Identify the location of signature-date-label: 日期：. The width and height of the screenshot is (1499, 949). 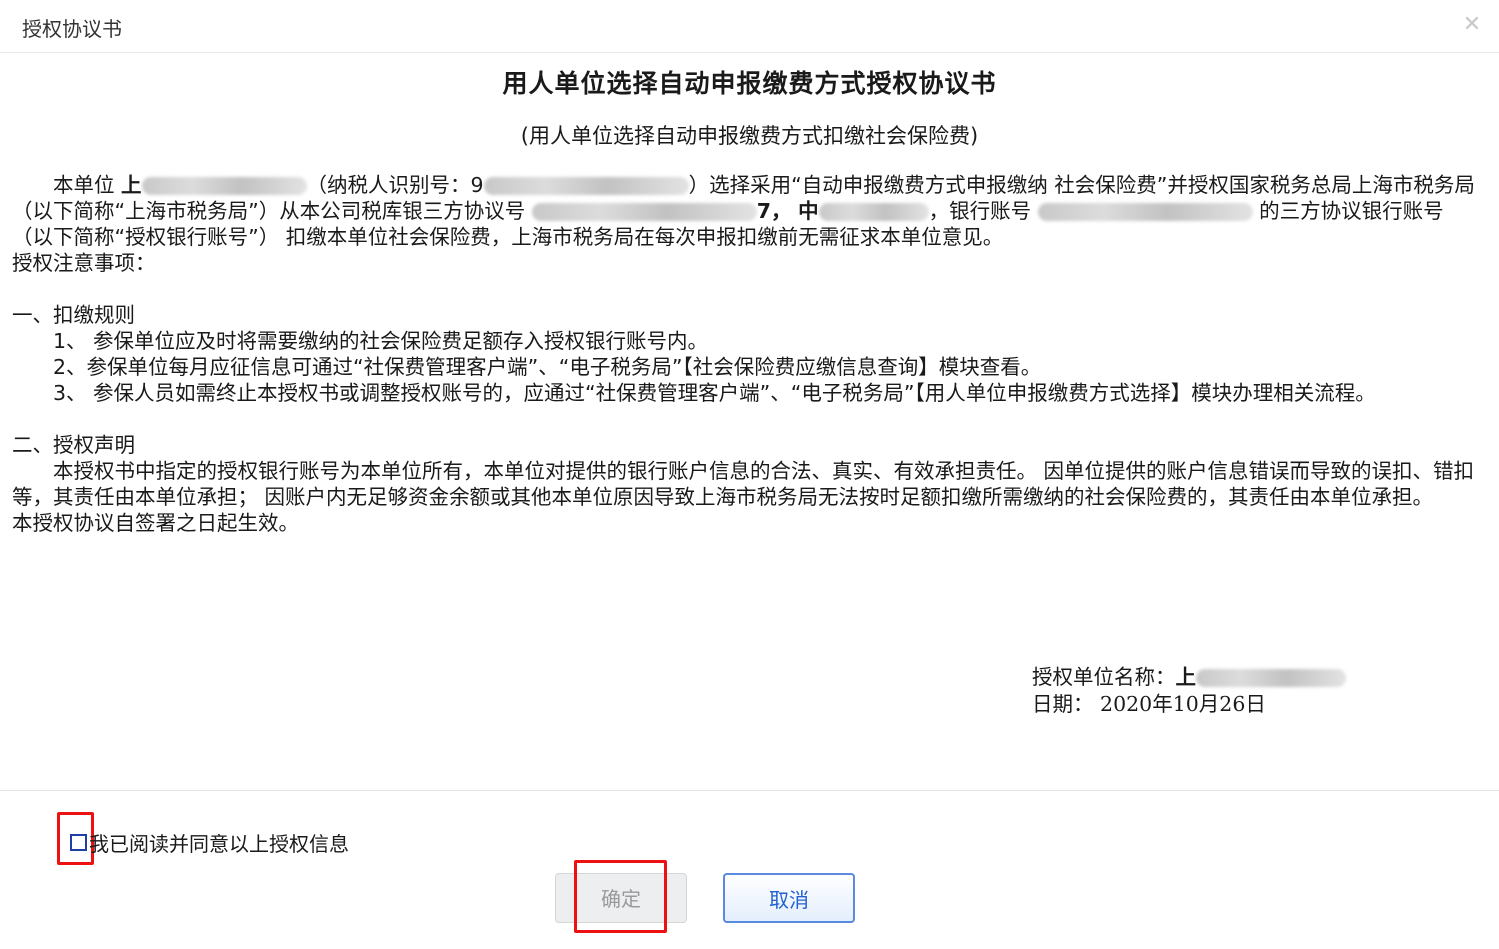
(1063, 704).